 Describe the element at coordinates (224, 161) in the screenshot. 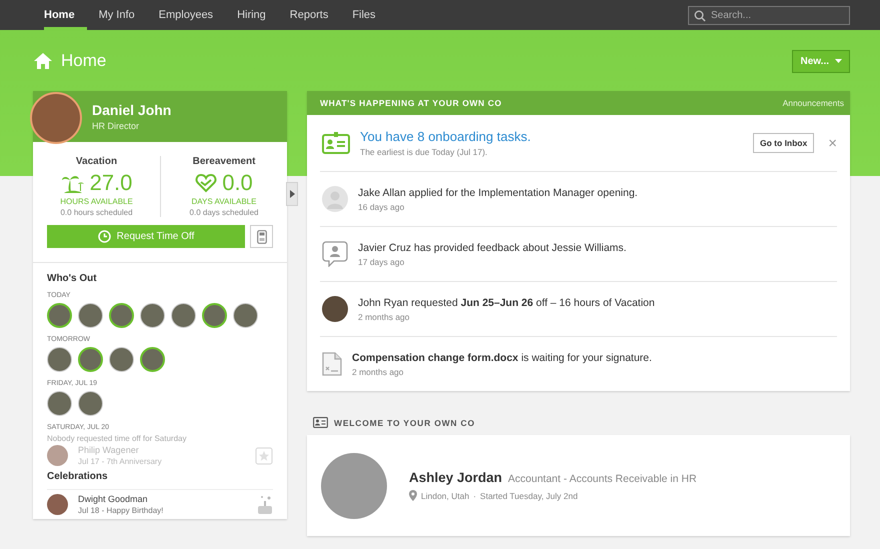

I see `balance-title: Bereavement` at that location.